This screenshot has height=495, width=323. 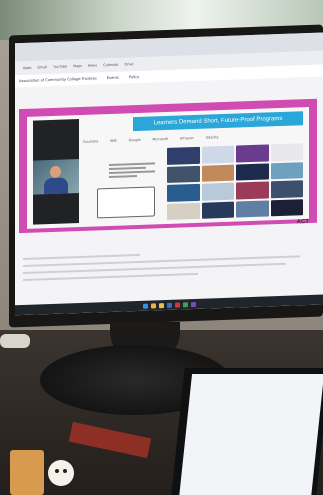 What do you see at coordinates (134, 140) in the screenshot?
I see `partner-logo: Google` at bounding box center [134, 140].